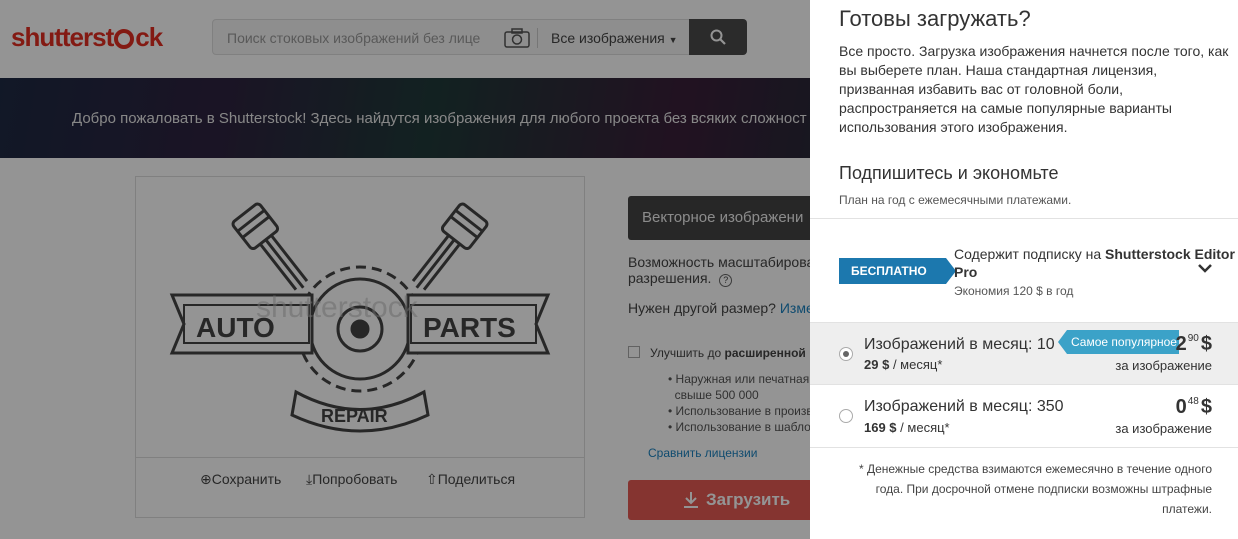 Image resolution: width=1238 pixels, height=539 pixels. What do you see at coordinates (1024, 218) in the screenshot?
I see `divider` at bounding box center [1024, 218].